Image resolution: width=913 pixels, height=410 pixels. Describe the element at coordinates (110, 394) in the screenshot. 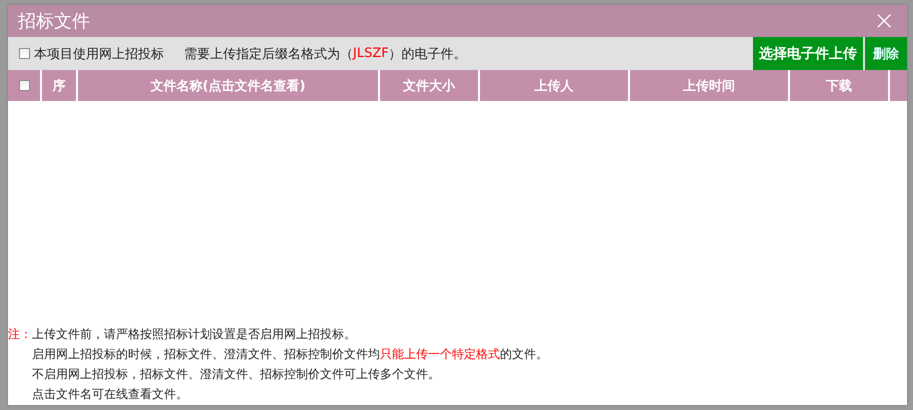

I see `note-text: 点击文件名可在线查看文件。` at that location.